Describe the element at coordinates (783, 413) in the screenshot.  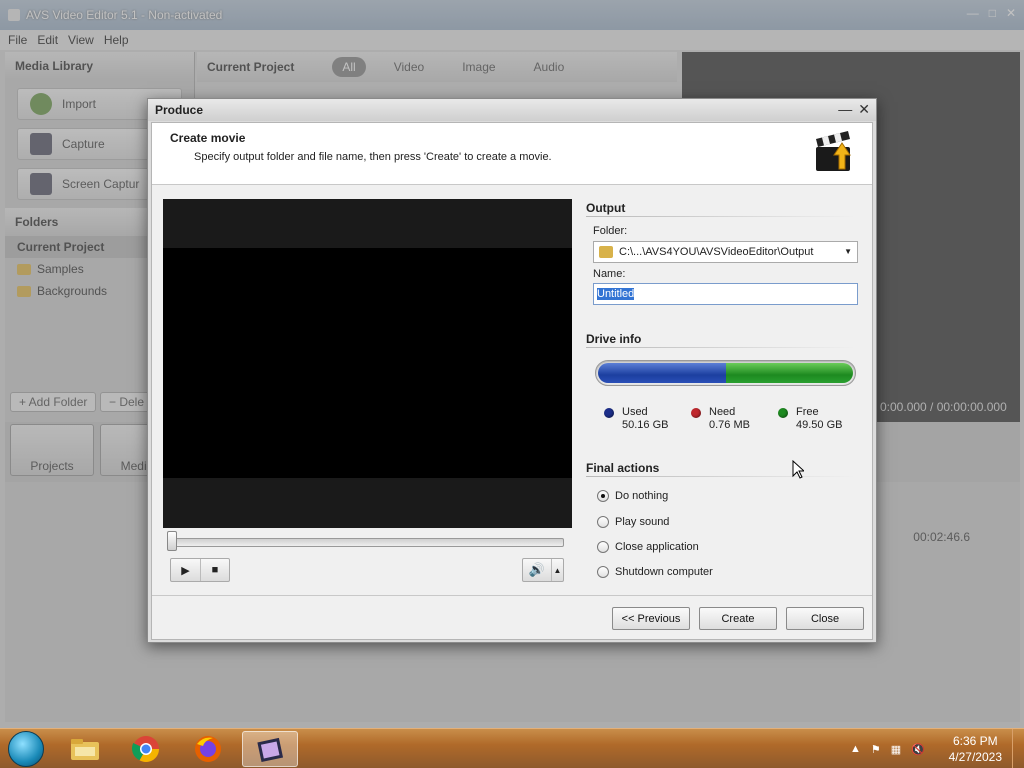
I see `free-dot` at that location.